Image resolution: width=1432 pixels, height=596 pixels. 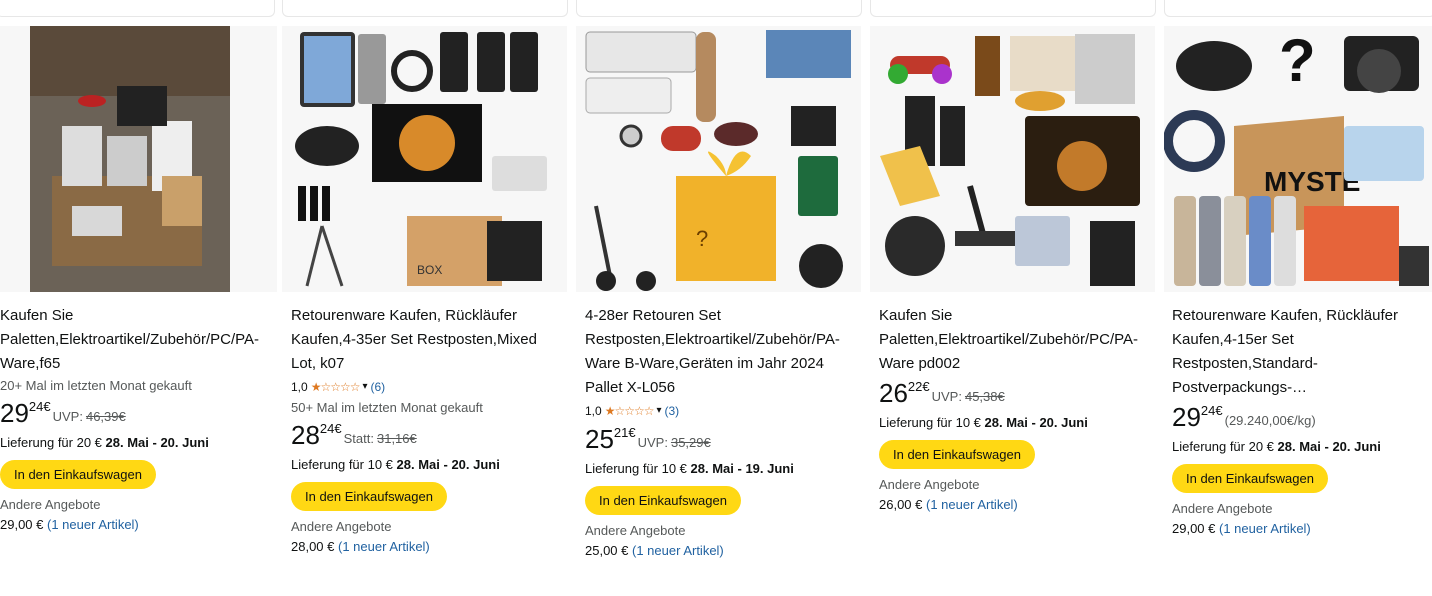 What do you see at coordinates (893, 393) in the screenshot?
I see `price-whole: 26` at bounding box center [893, 393].